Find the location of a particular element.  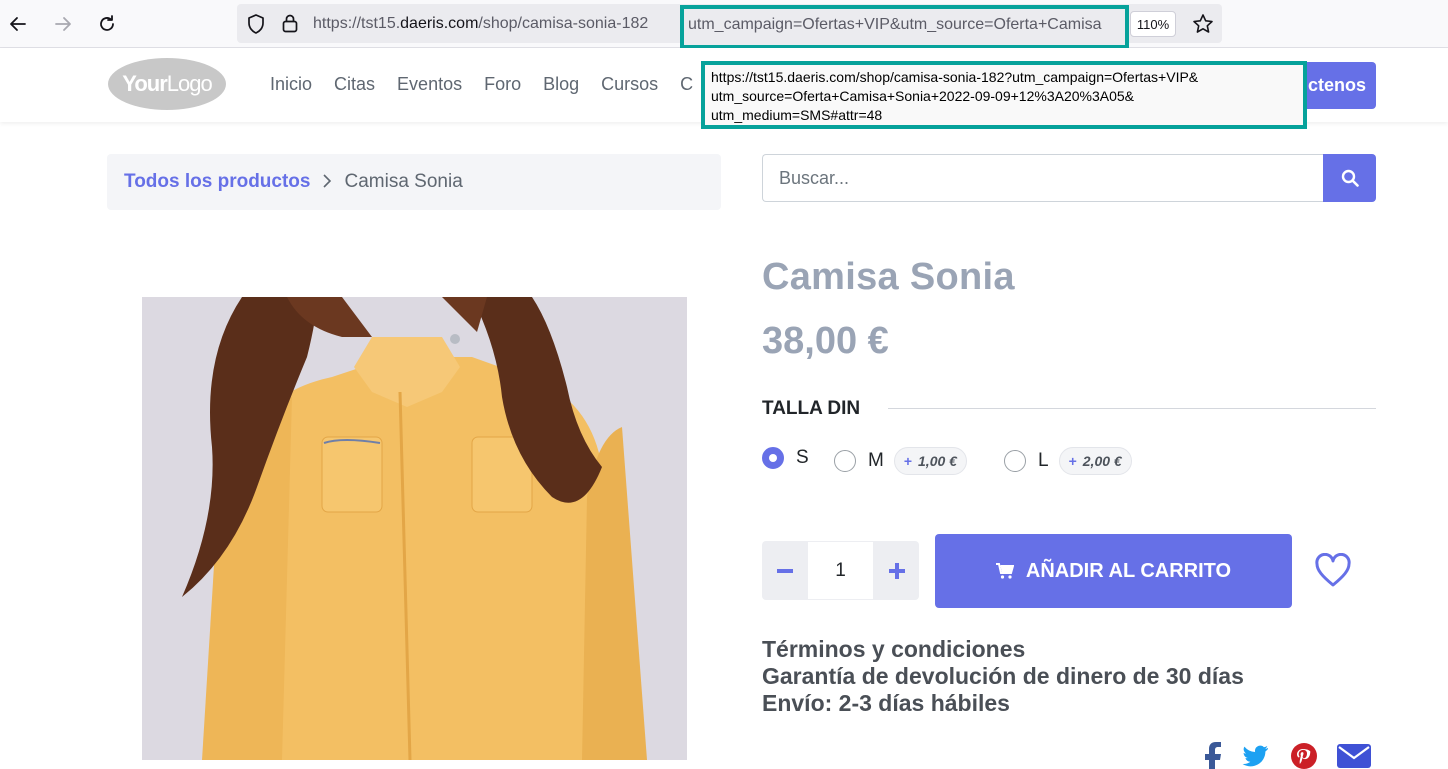

quantity-decrease-button is located at coordinates (784, 570).